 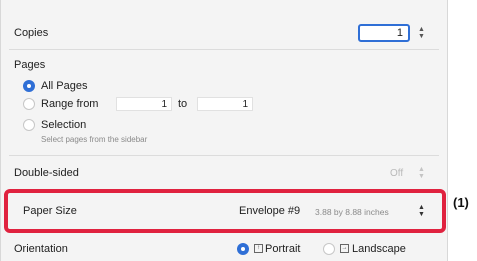 I want to click on landscape-icon: →, so click(x=344, y=248).